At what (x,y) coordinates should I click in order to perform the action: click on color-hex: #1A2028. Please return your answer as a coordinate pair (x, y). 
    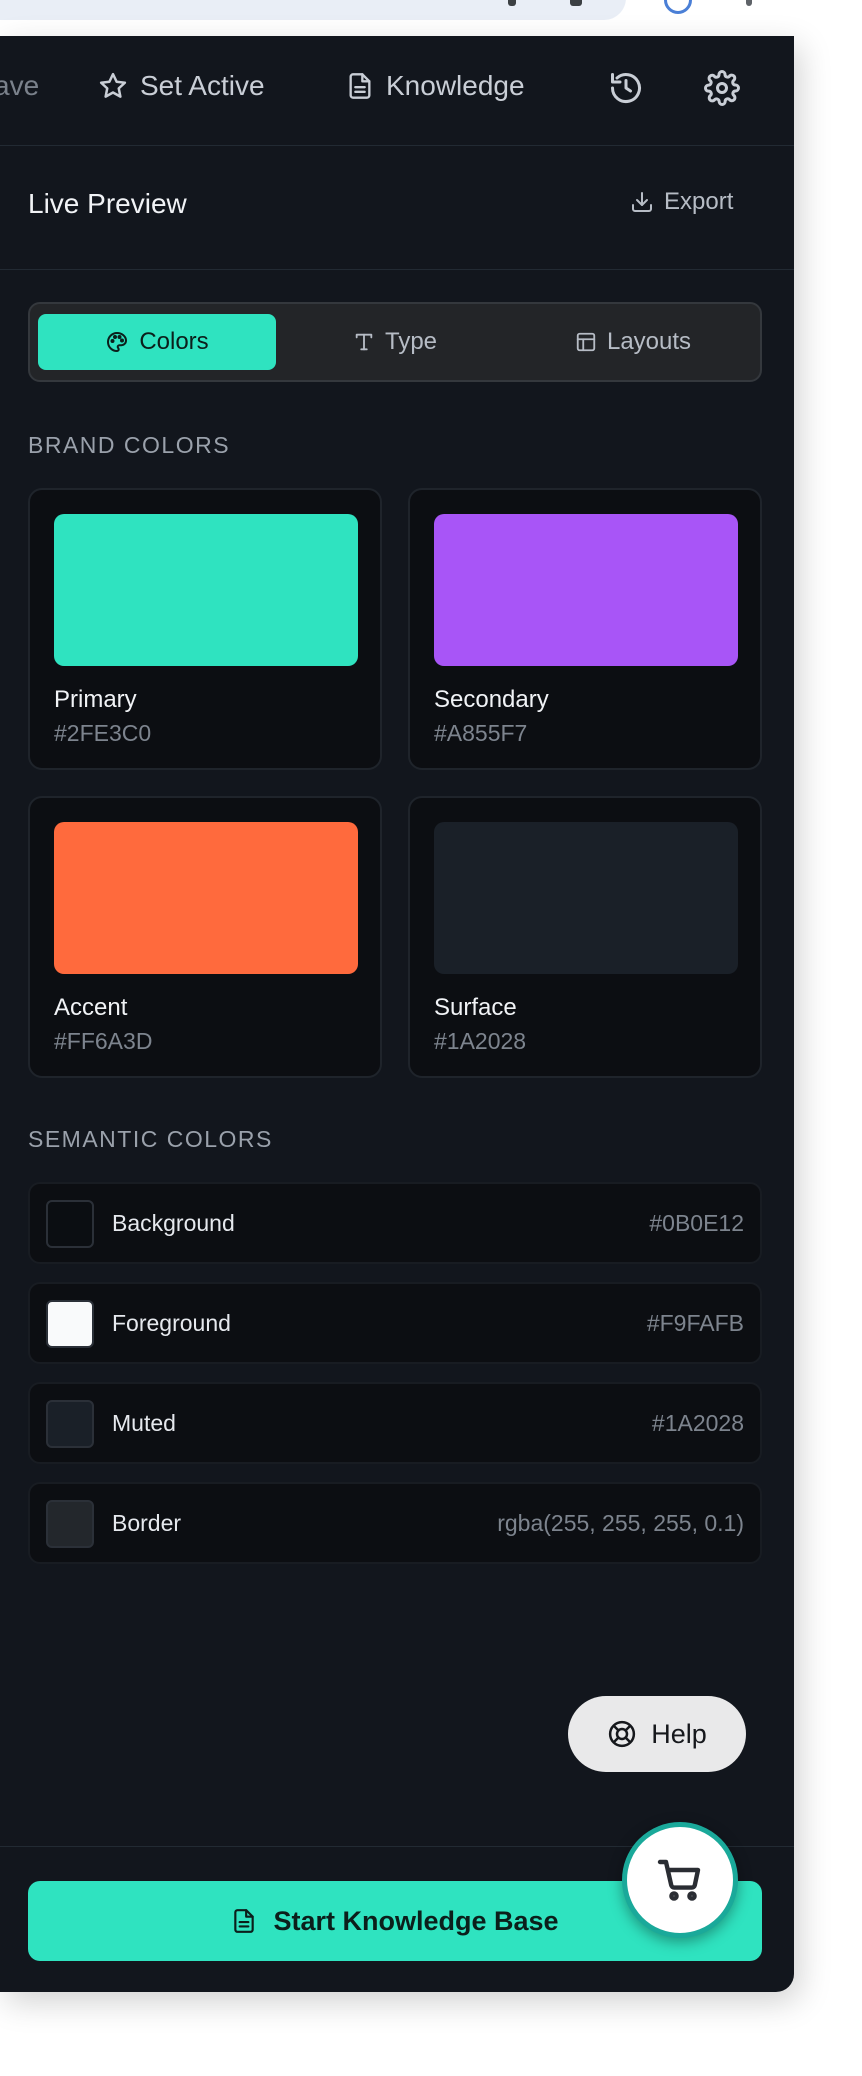
    Looking at the image, I should click on (480, 1041).